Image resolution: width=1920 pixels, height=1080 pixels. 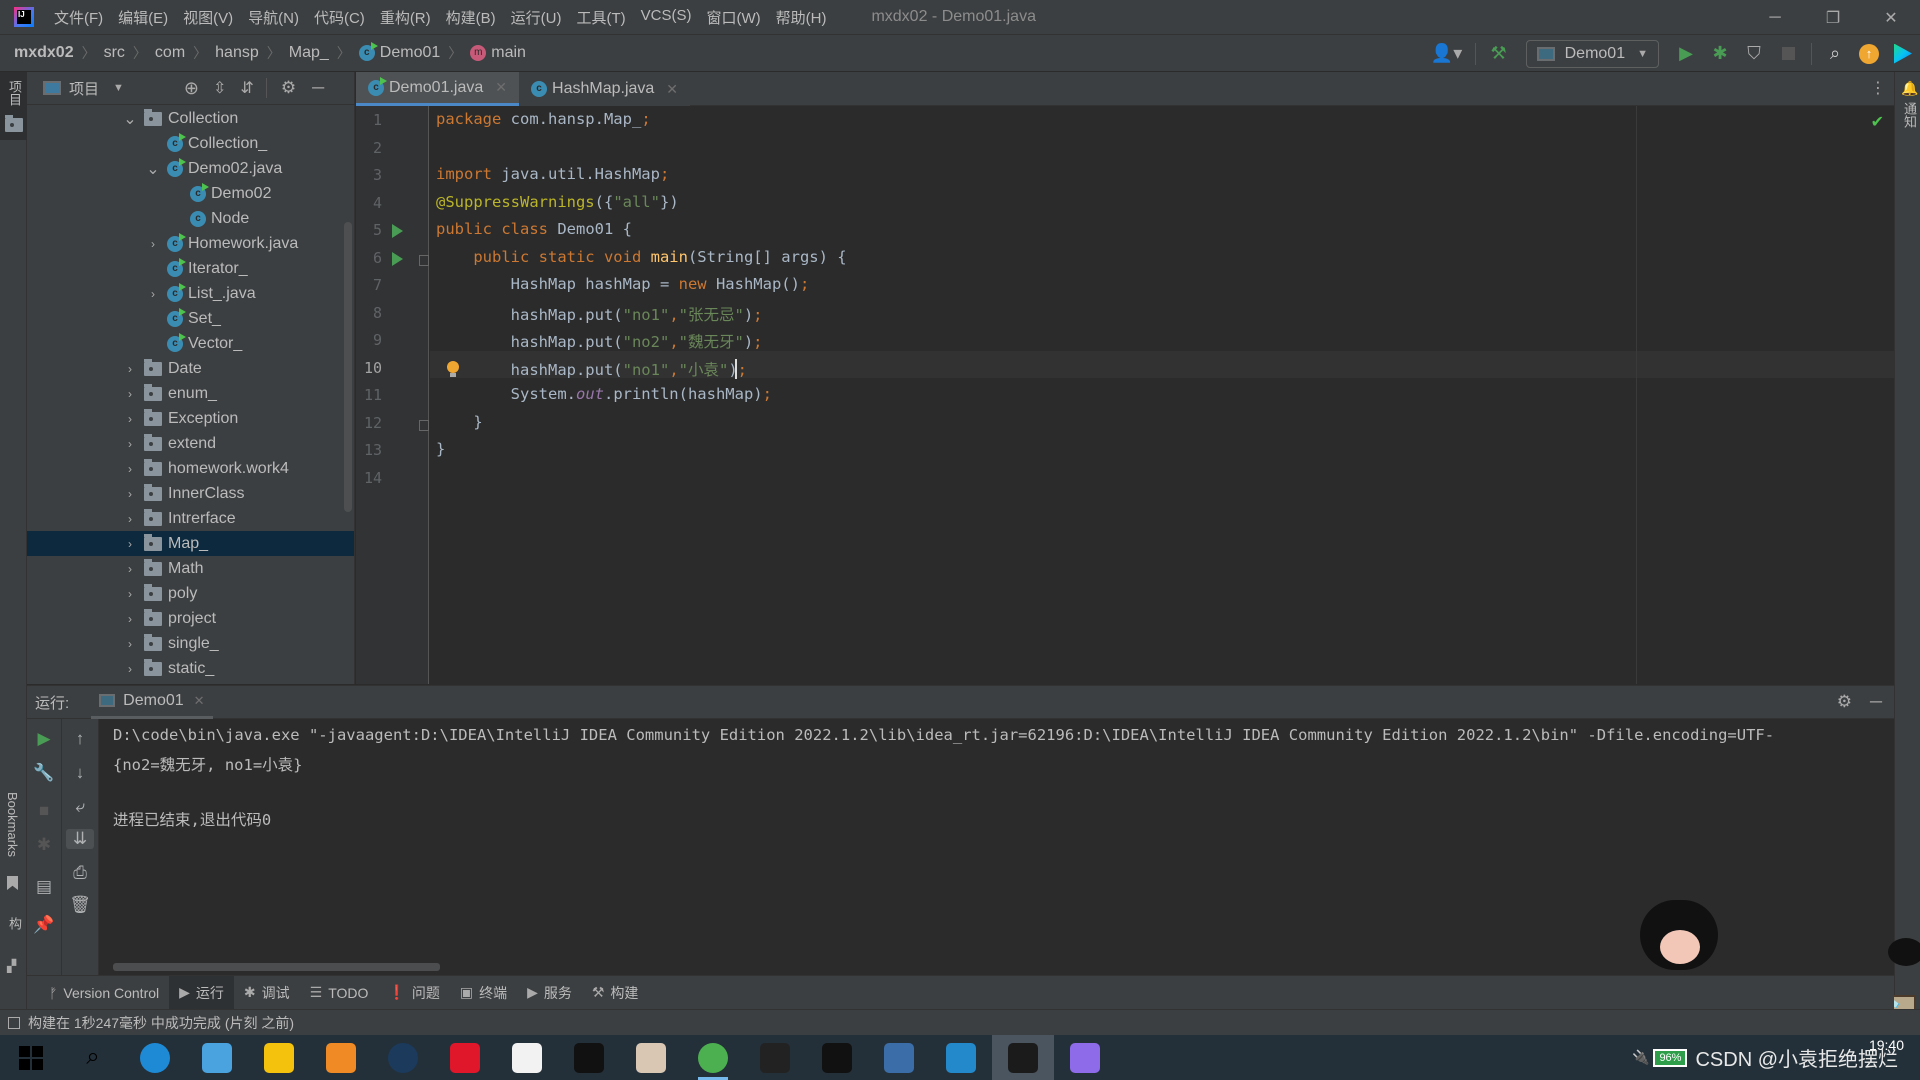 I want to click on breadcrumb-class: c Demo01, so click(x=399, y=52).